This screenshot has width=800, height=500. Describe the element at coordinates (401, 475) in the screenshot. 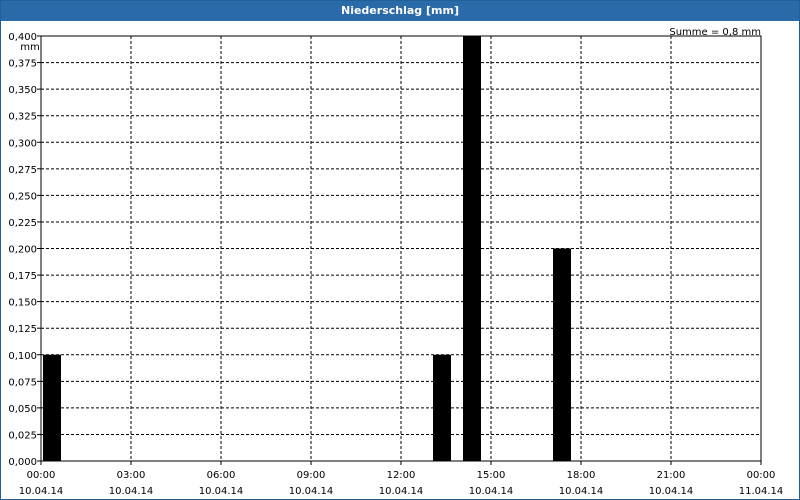

I see `x-tick-time: 12:00` at that location.